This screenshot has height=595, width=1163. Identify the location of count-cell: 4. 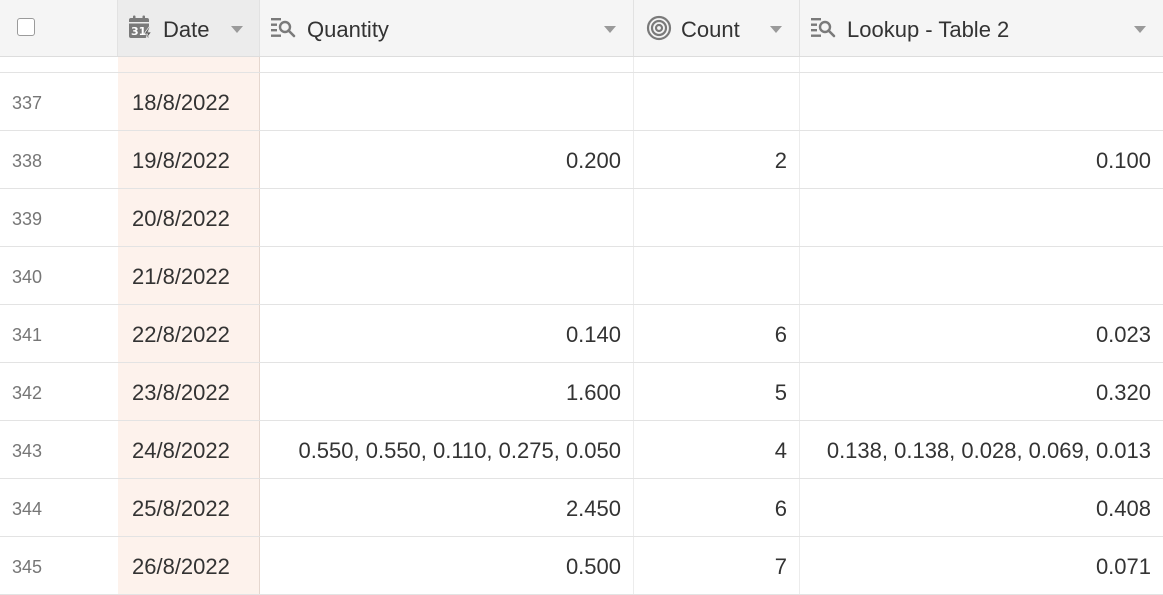
(717, 449).